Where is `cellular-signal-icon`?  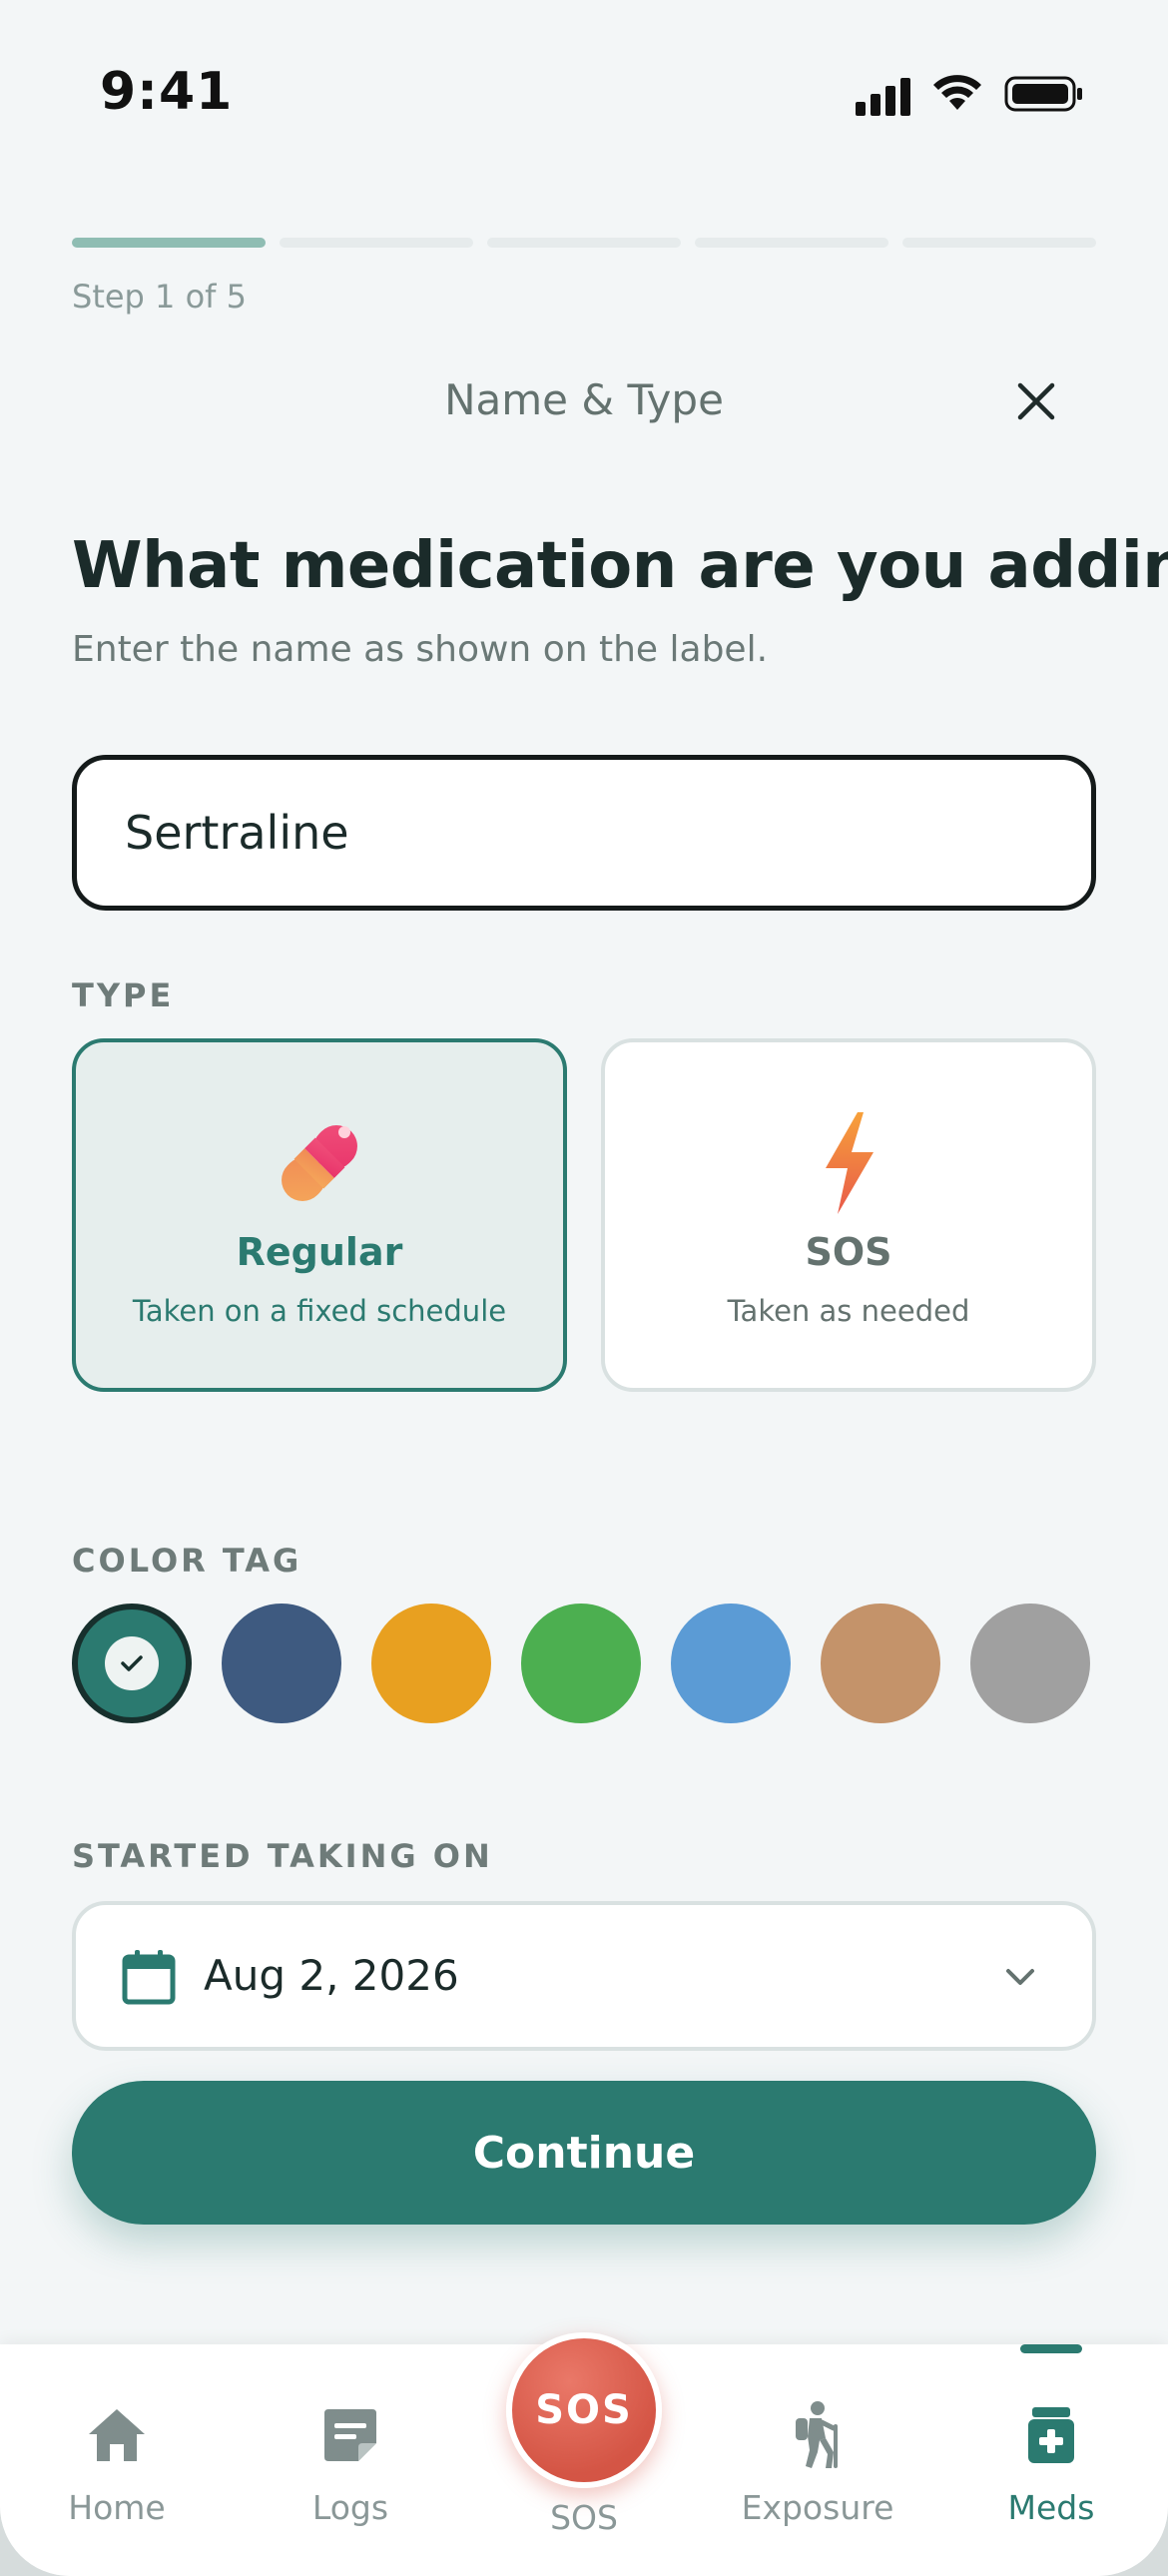
cellular-signal-icon is located at coordinates (883, 97).